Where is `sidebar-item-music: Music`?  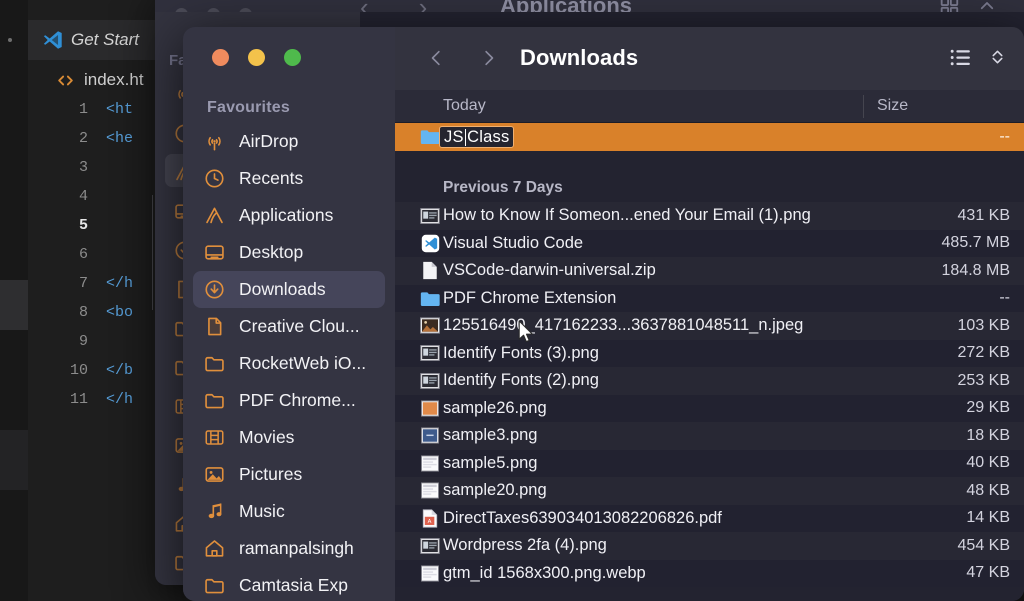 sidebar-item-music: Music is located at coordinates (289, 511).